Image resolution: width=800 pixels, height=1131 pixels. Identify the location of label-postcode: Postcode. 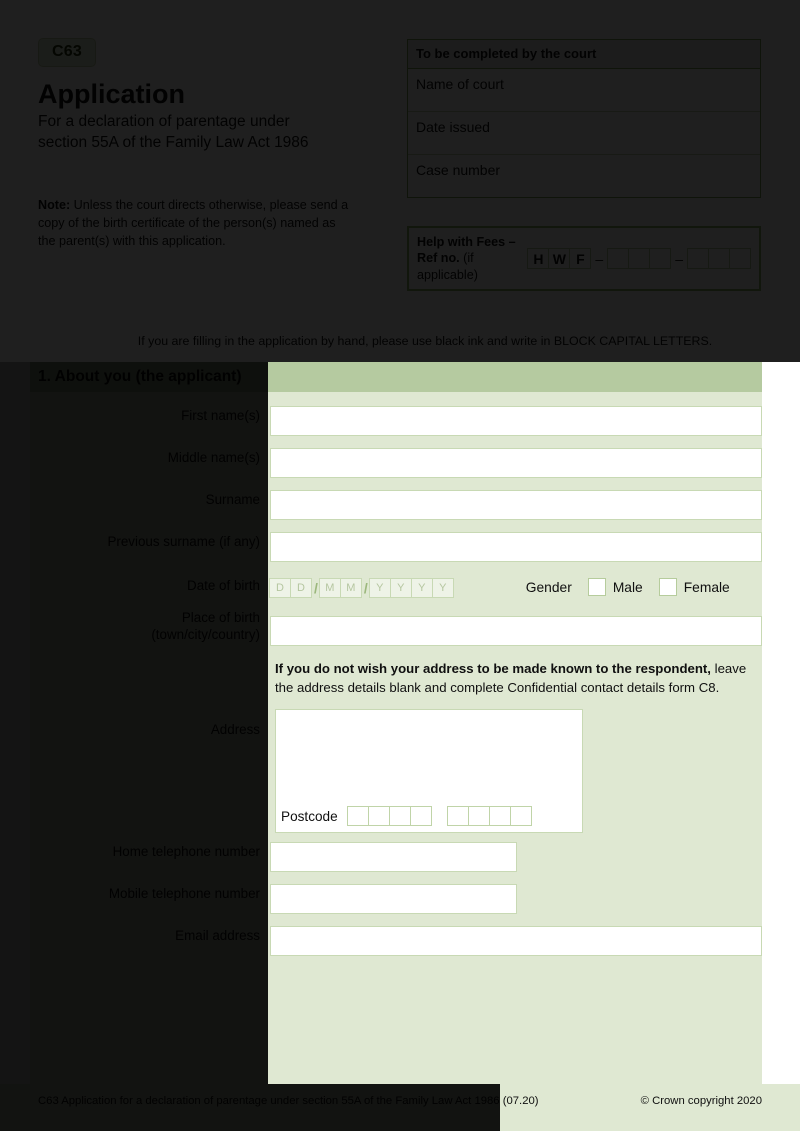
(309, 816).